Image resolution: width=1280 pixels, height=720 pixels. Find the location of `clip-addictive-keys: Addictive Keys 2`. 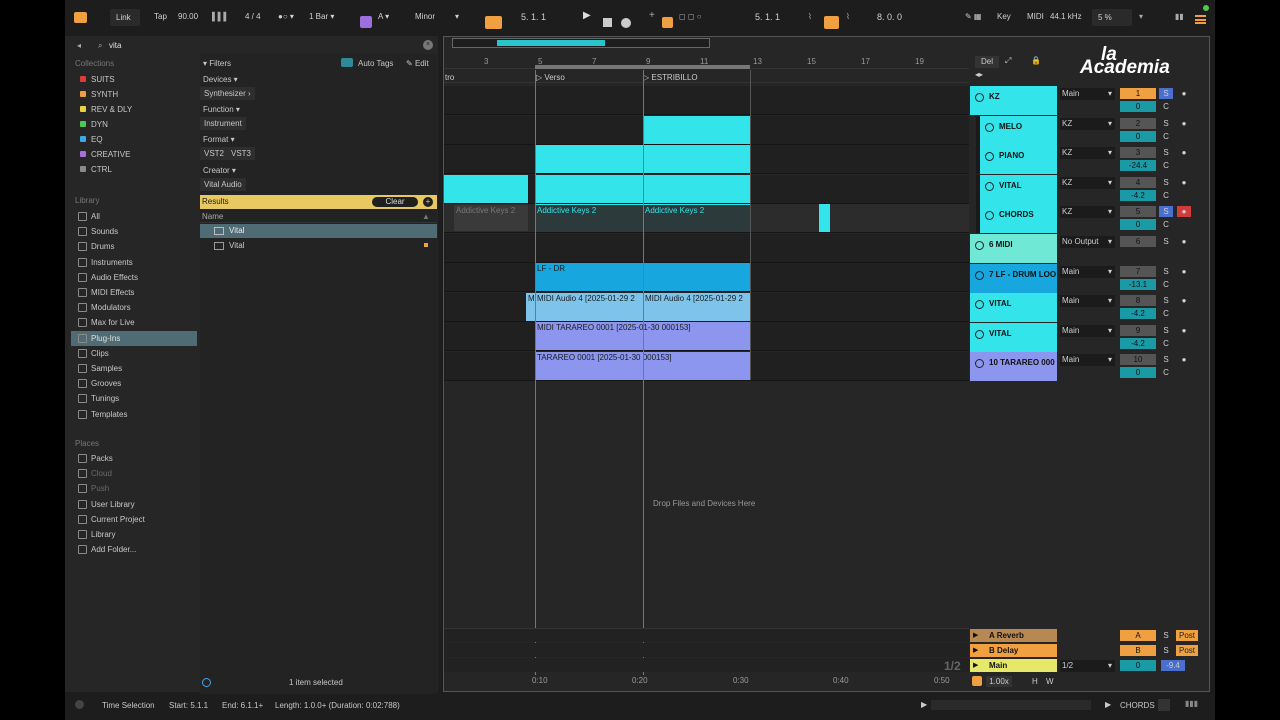

clip-addictive-keys: Addictive Keys 2 is located at coordinates (589, 218).